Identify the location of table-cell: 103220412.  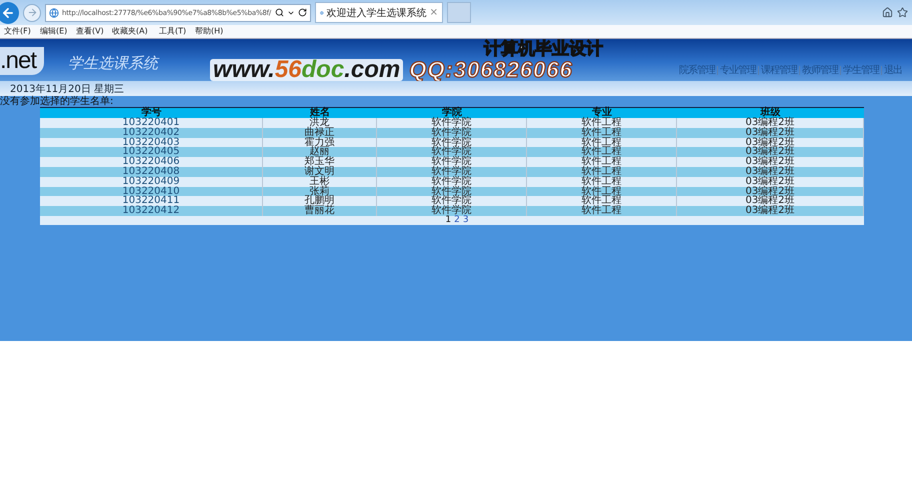
(151, 211).